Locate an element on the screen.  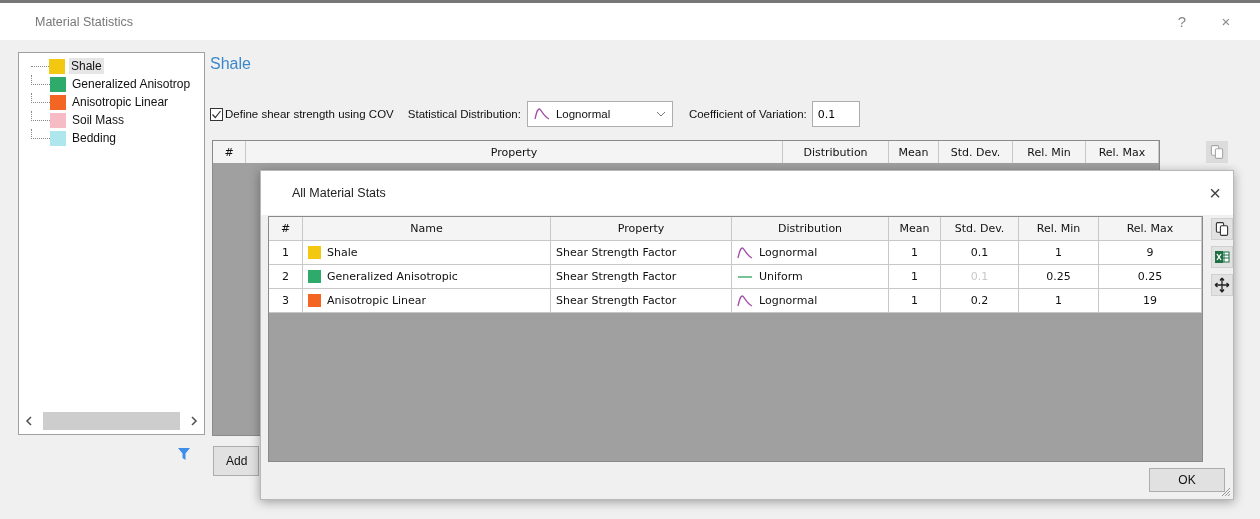
move-arrows-icon is located at coordinates (1222, 285).